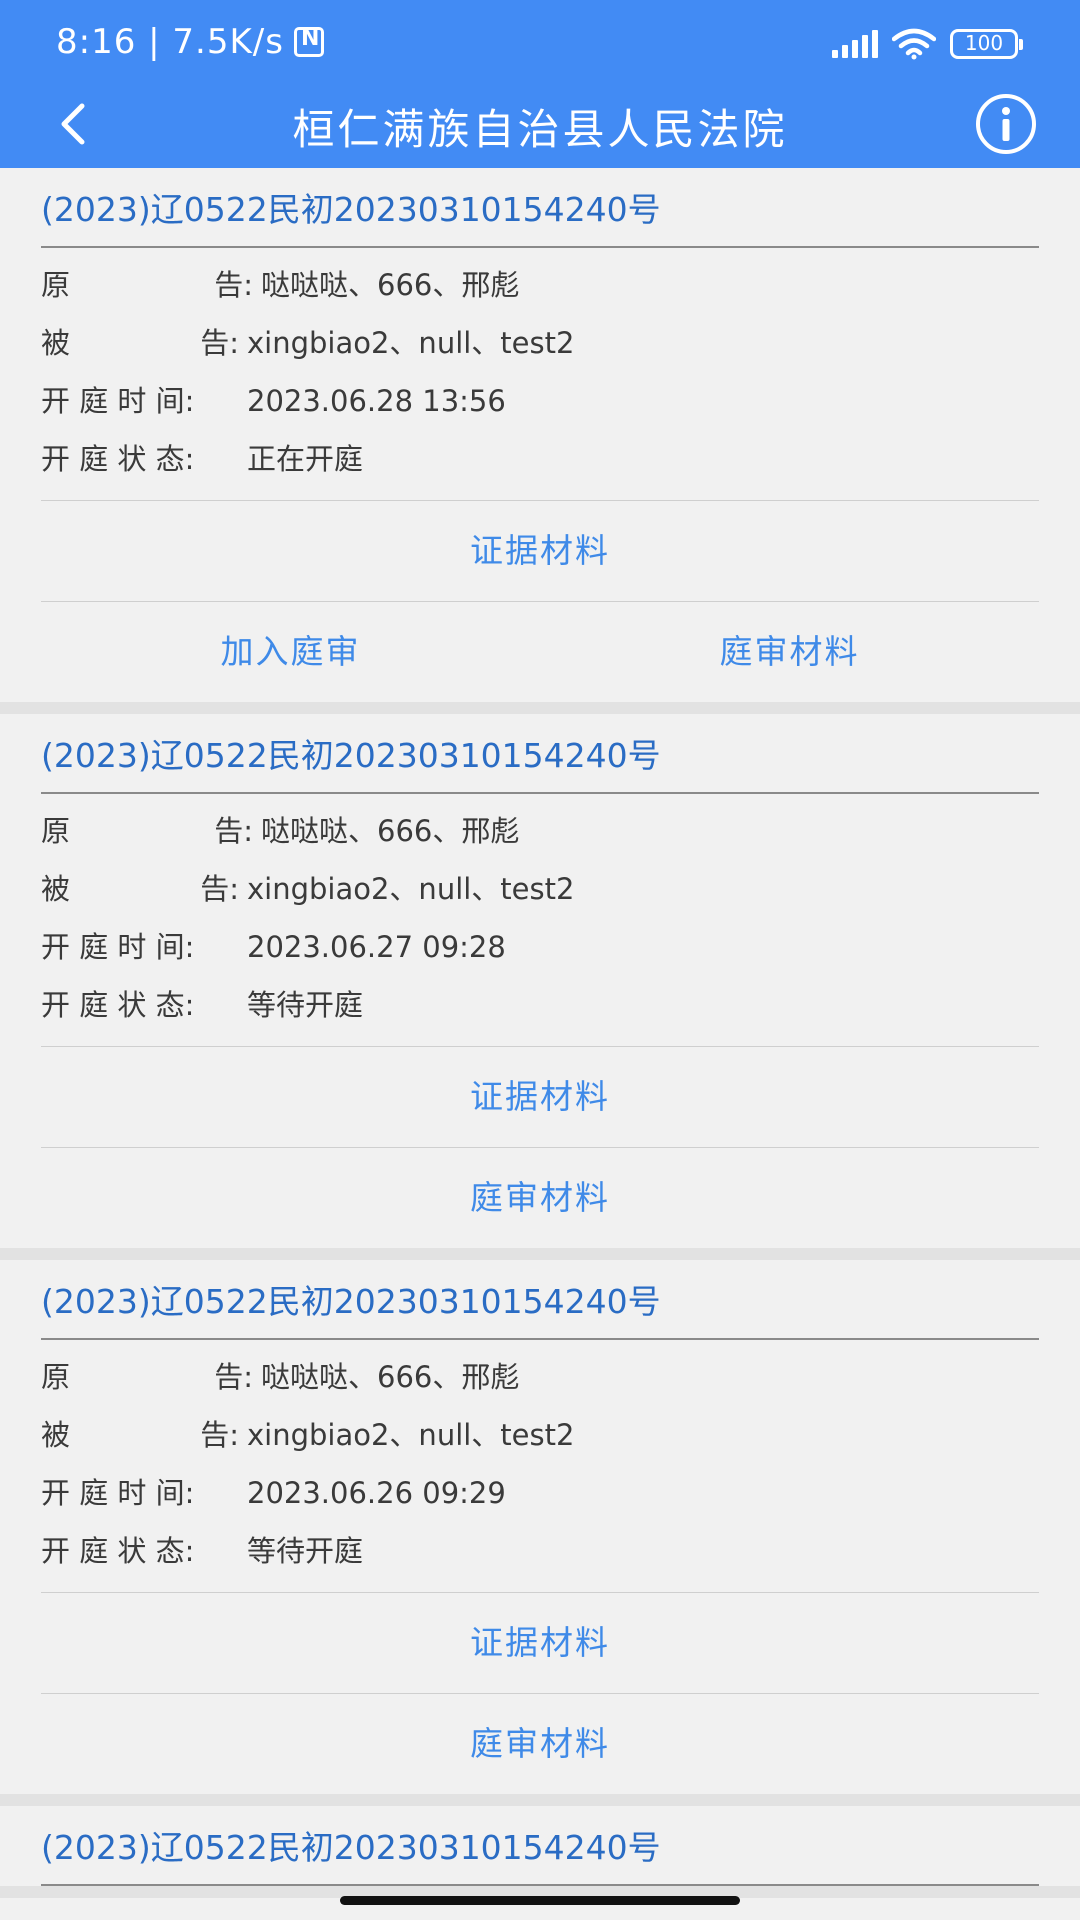 The width and height of the screenshot is (1080, 1920). I want to click on home-indicator, so click(540, 1900).